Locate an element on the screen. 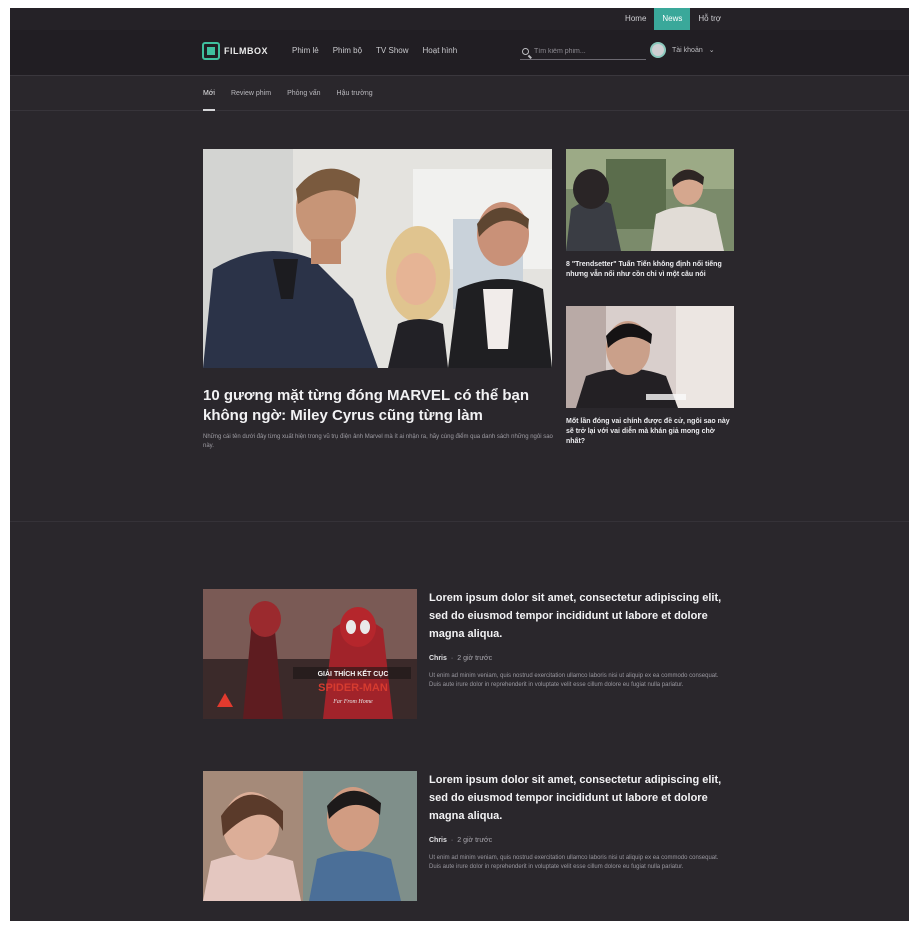  sub-nav-items: Mới Review phim Phỏng vấn Hậu trường is located at coordinates (288, 94).